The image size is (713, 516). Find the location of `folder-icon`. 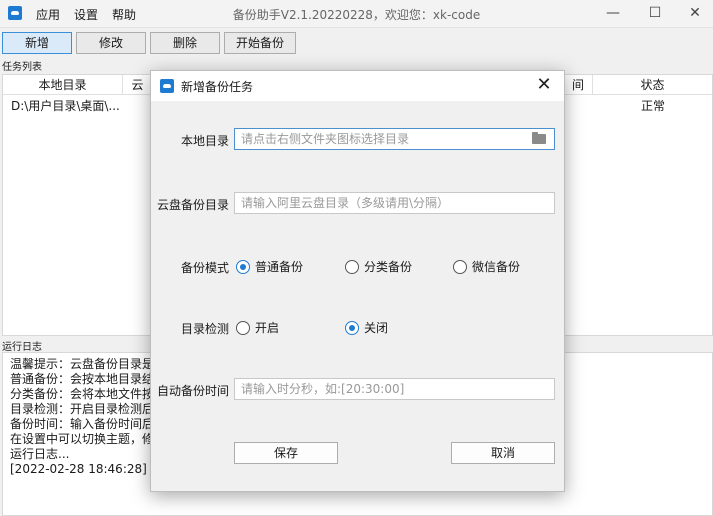

folder-icon is located at coordinates (539, 138).